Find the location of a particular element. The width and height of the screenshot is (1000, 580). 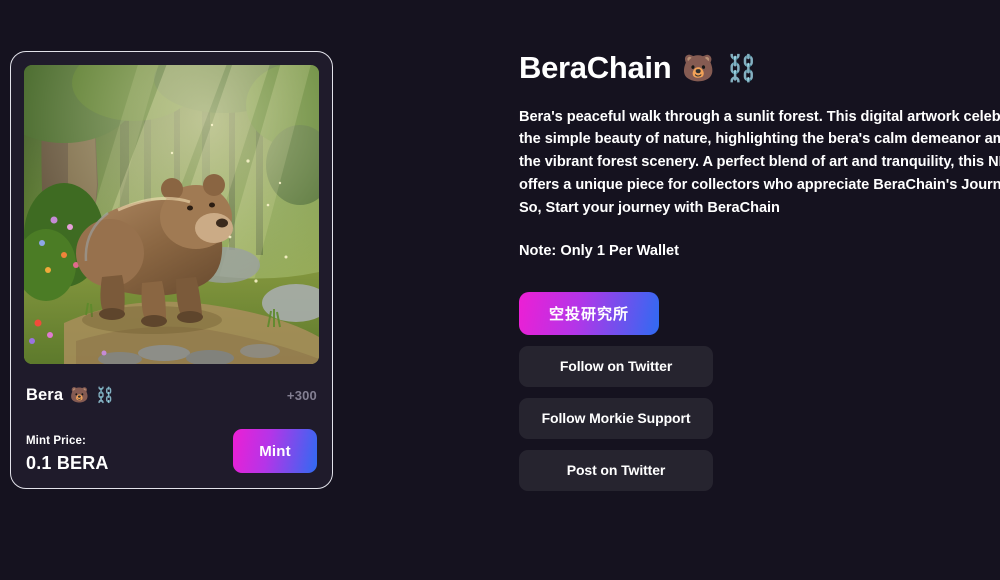

card-title-row: Bera 🐻 ⛓️ +300 is located at coordinates (171, 395).